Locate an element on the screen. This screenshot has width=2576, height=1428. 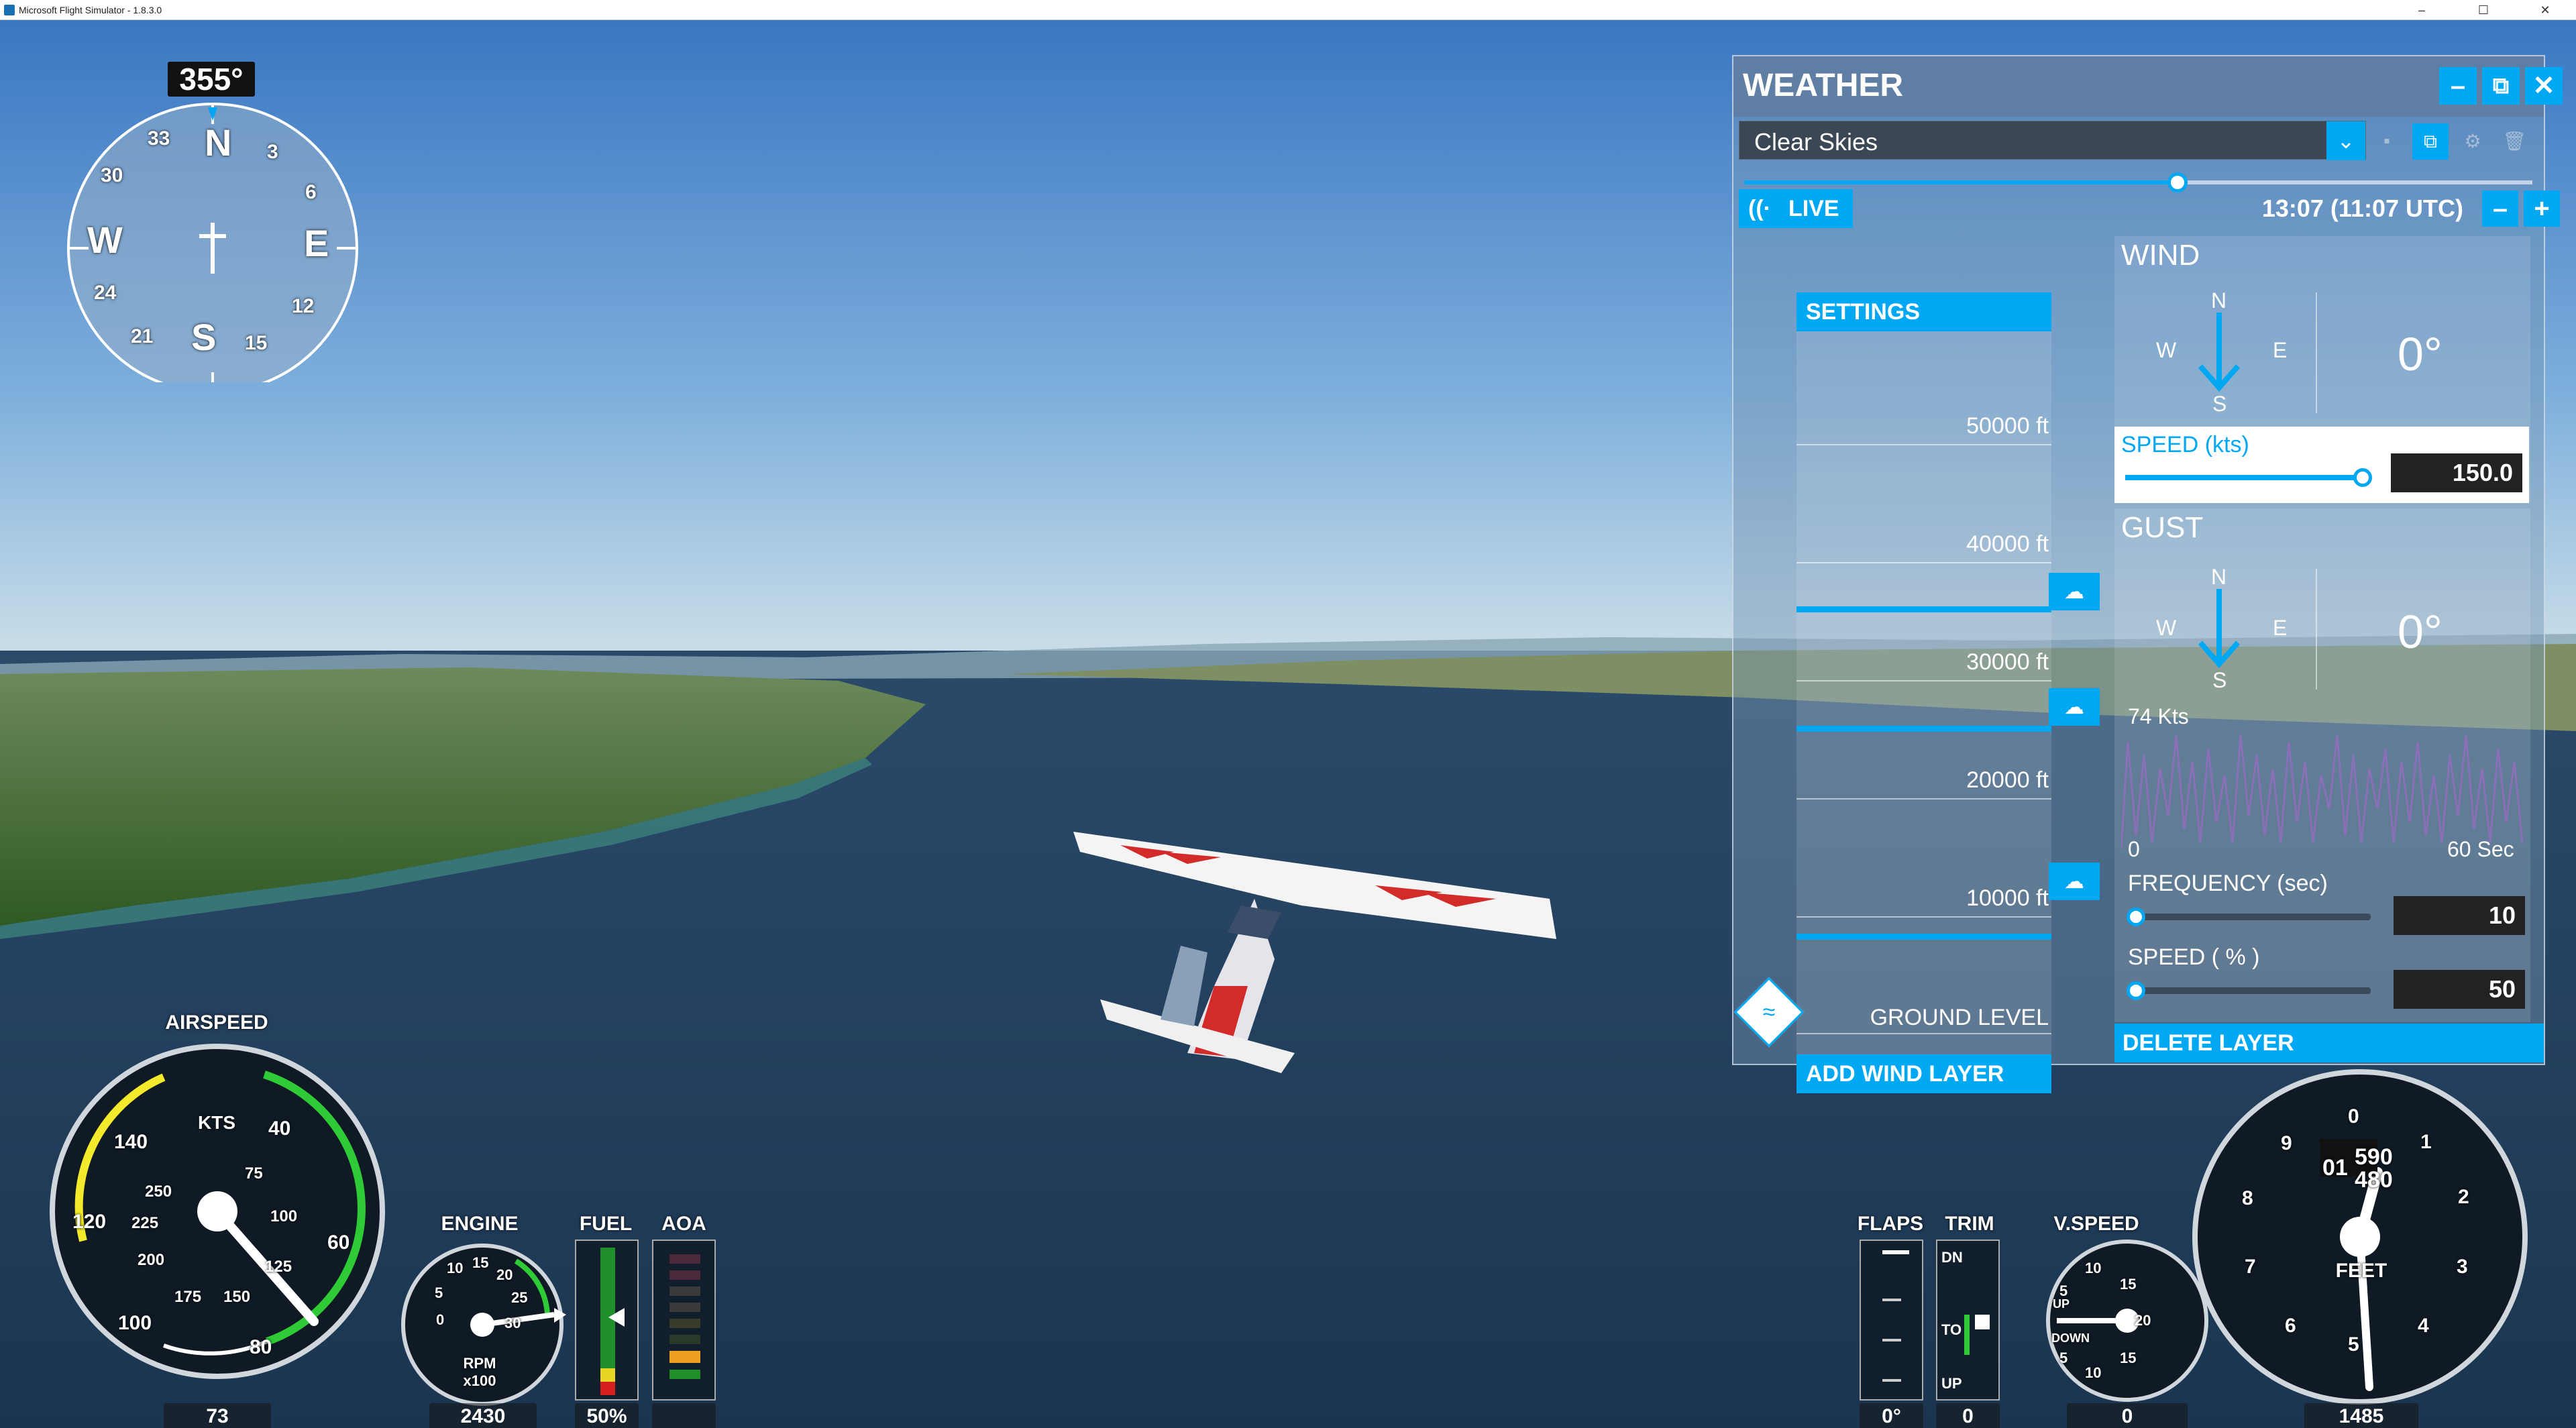
airspeed-tick-80: 80 is located at coordinates (261, 1347).